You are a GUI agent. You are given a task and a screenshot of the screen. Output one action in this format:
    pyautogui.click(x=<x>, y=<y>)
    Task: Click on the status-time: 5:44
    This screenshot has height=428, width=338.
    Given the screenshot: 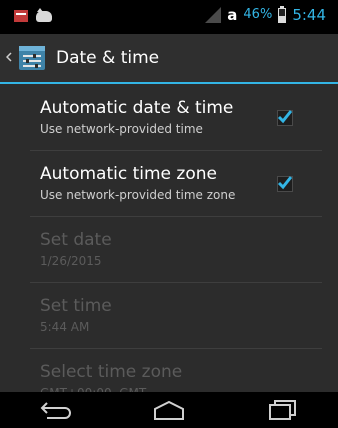 What is the action you would take?
    pyautogui.click(x=309, y=15)
    